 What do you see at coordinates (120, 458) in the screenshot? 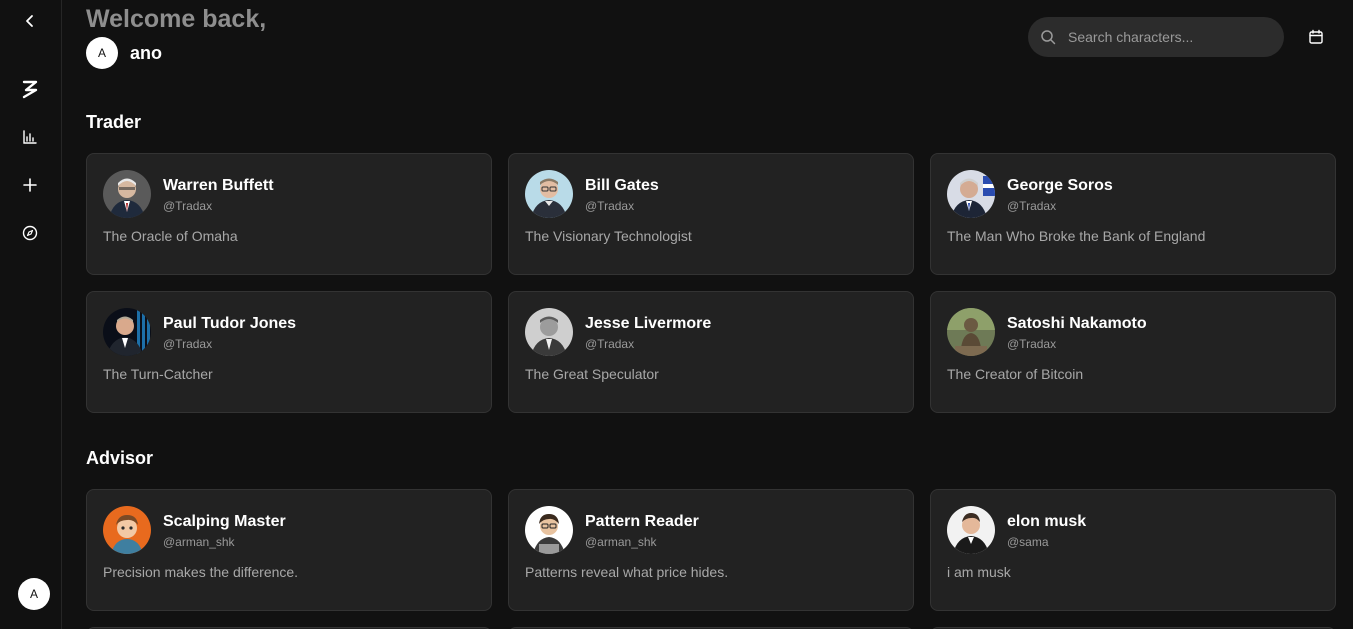
I see `section-title-advisor: Advisor` at bounding box center [120, 458].